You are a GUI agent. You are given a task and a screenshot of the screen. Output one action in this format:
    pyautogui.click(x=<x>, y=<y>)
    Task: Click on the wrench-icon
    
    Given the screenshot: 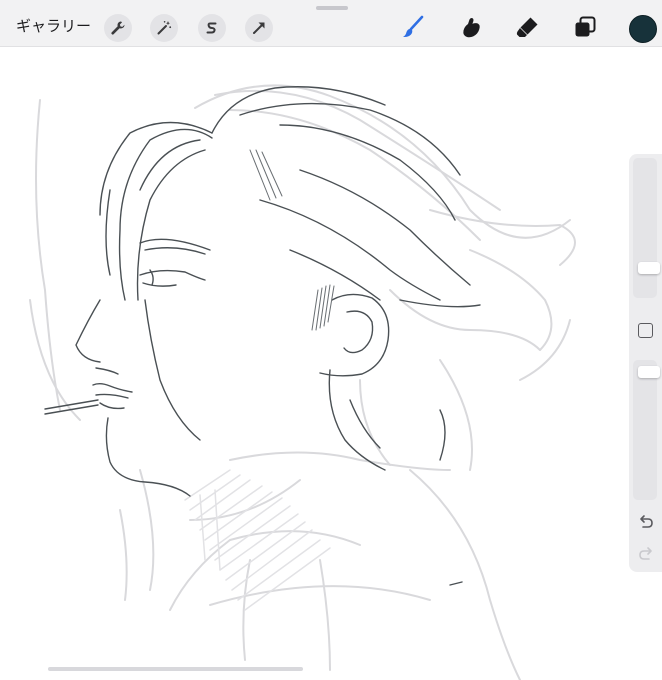 What is the action you would take?
    pyautogui.click(x=118, y=28)
    